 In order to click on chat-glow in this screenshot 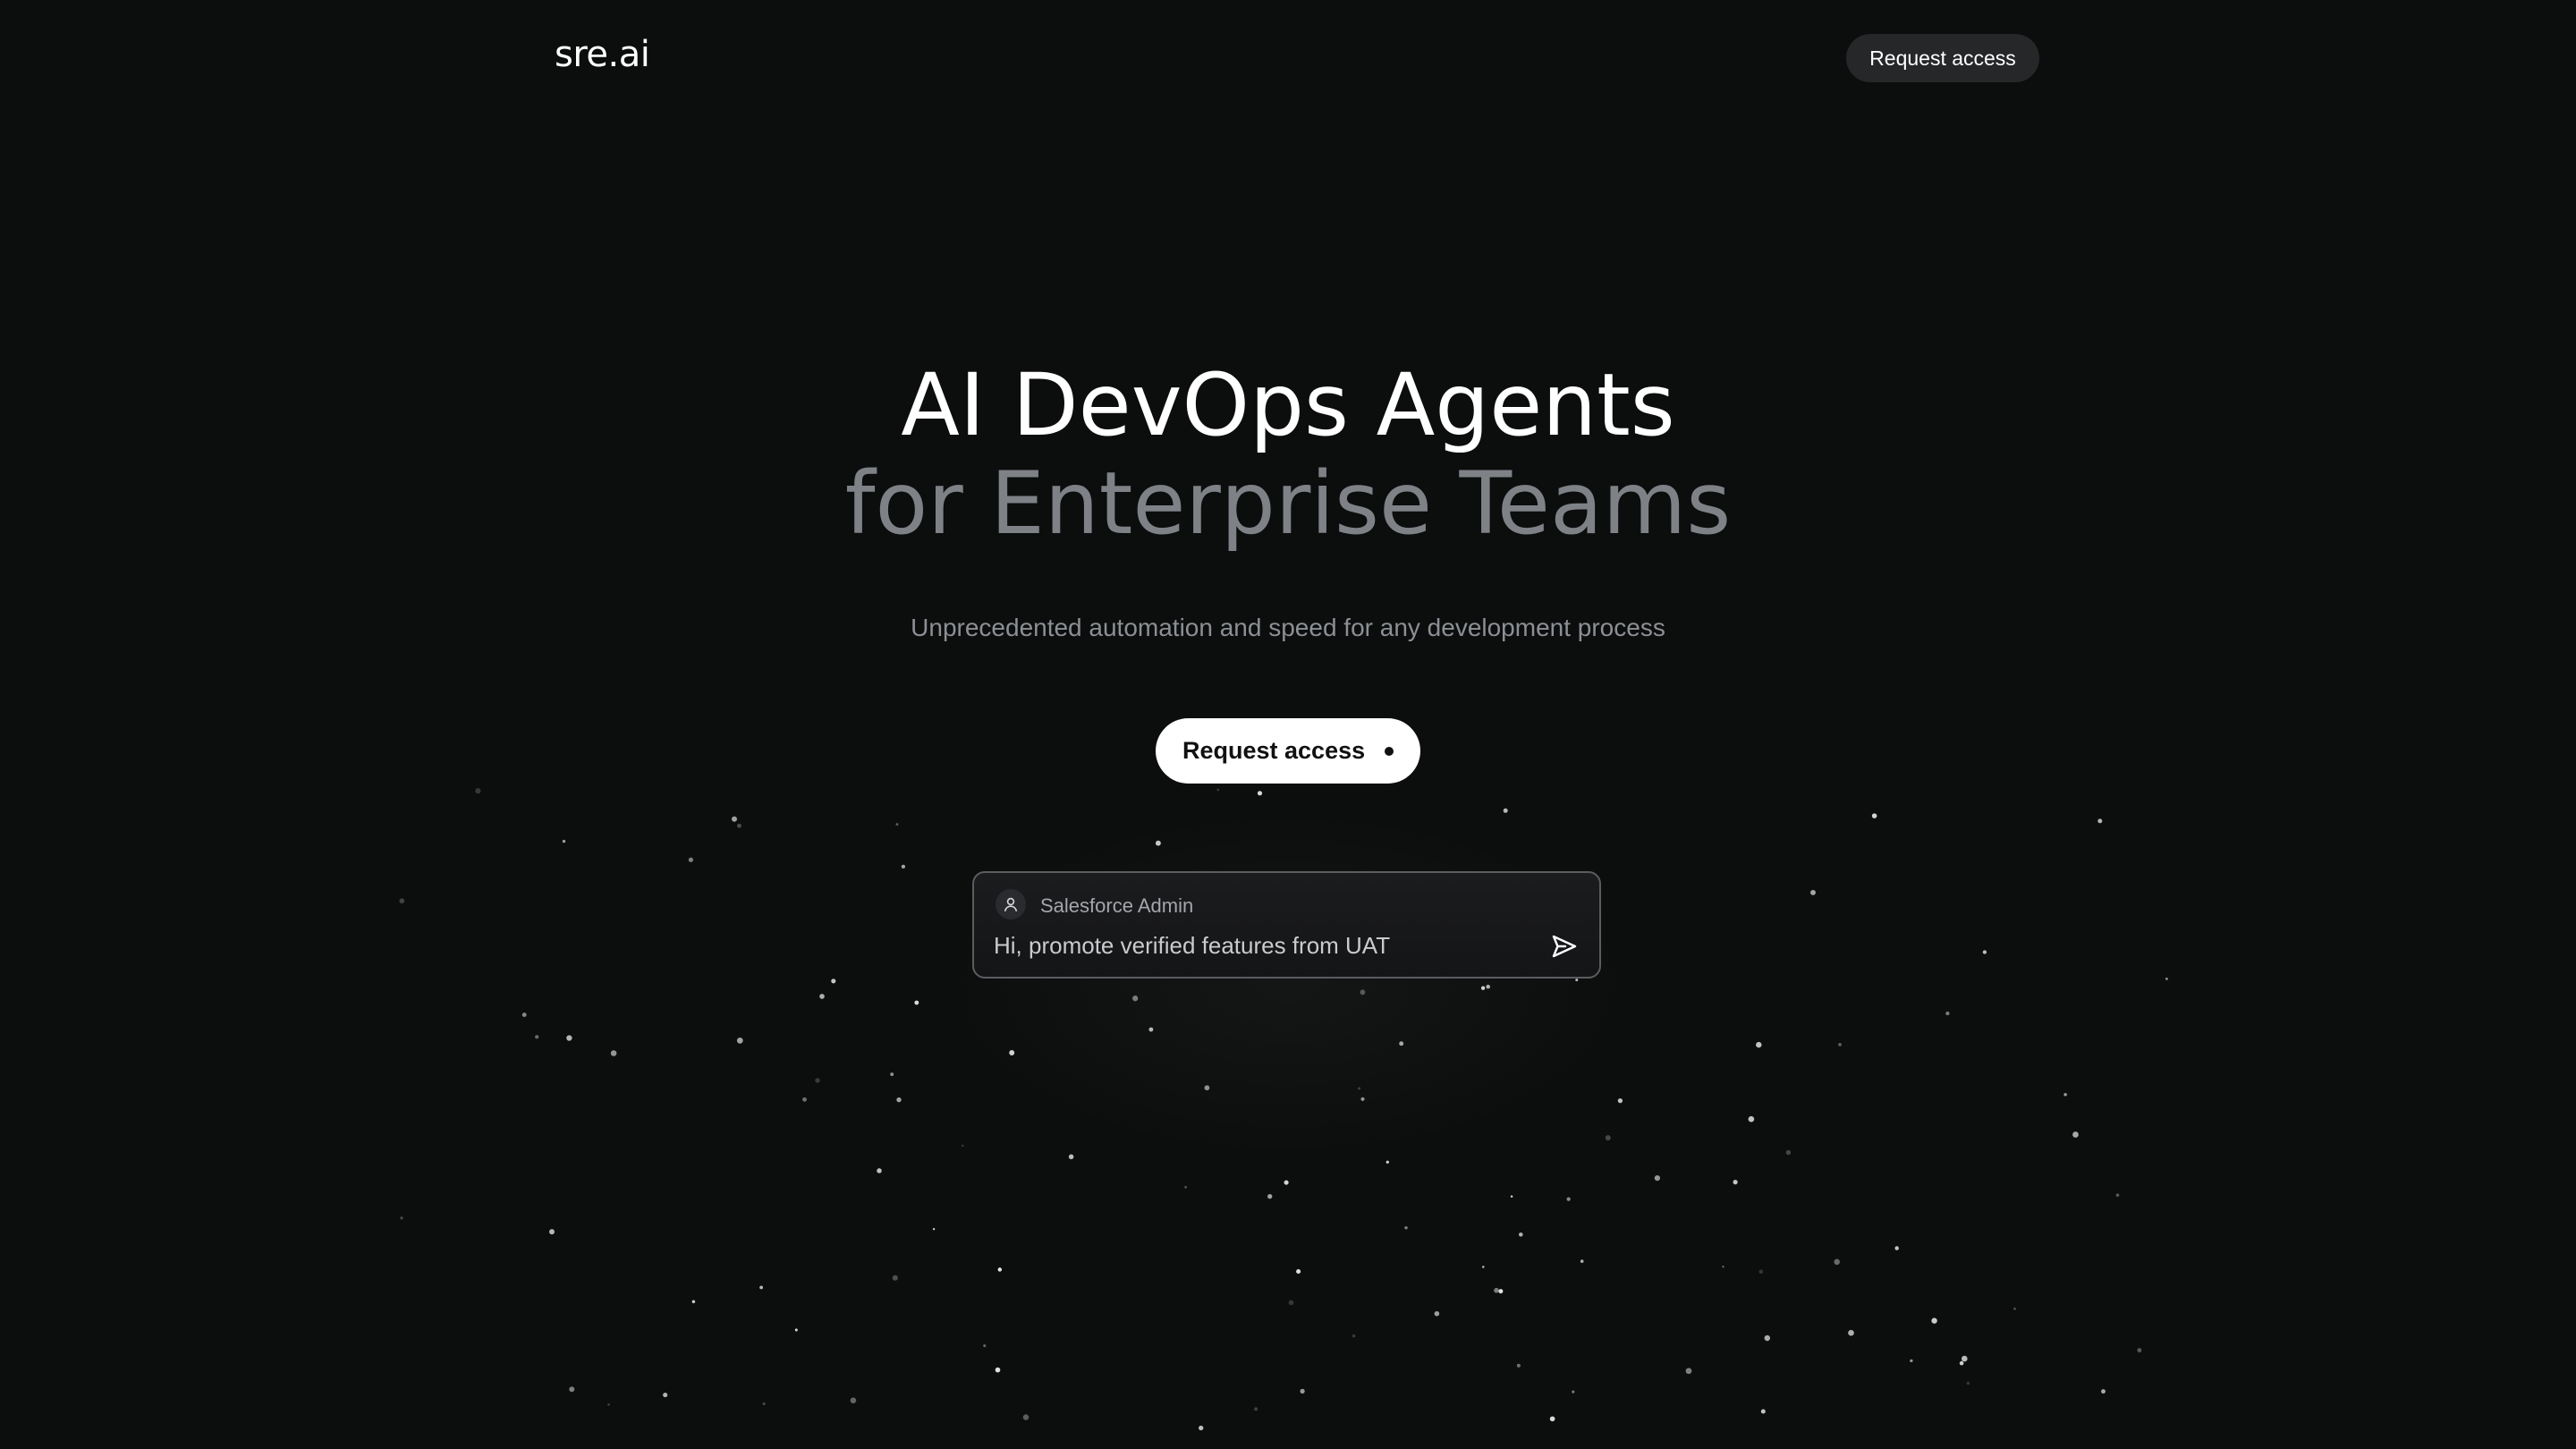, I will do `click(1288, 984)`.